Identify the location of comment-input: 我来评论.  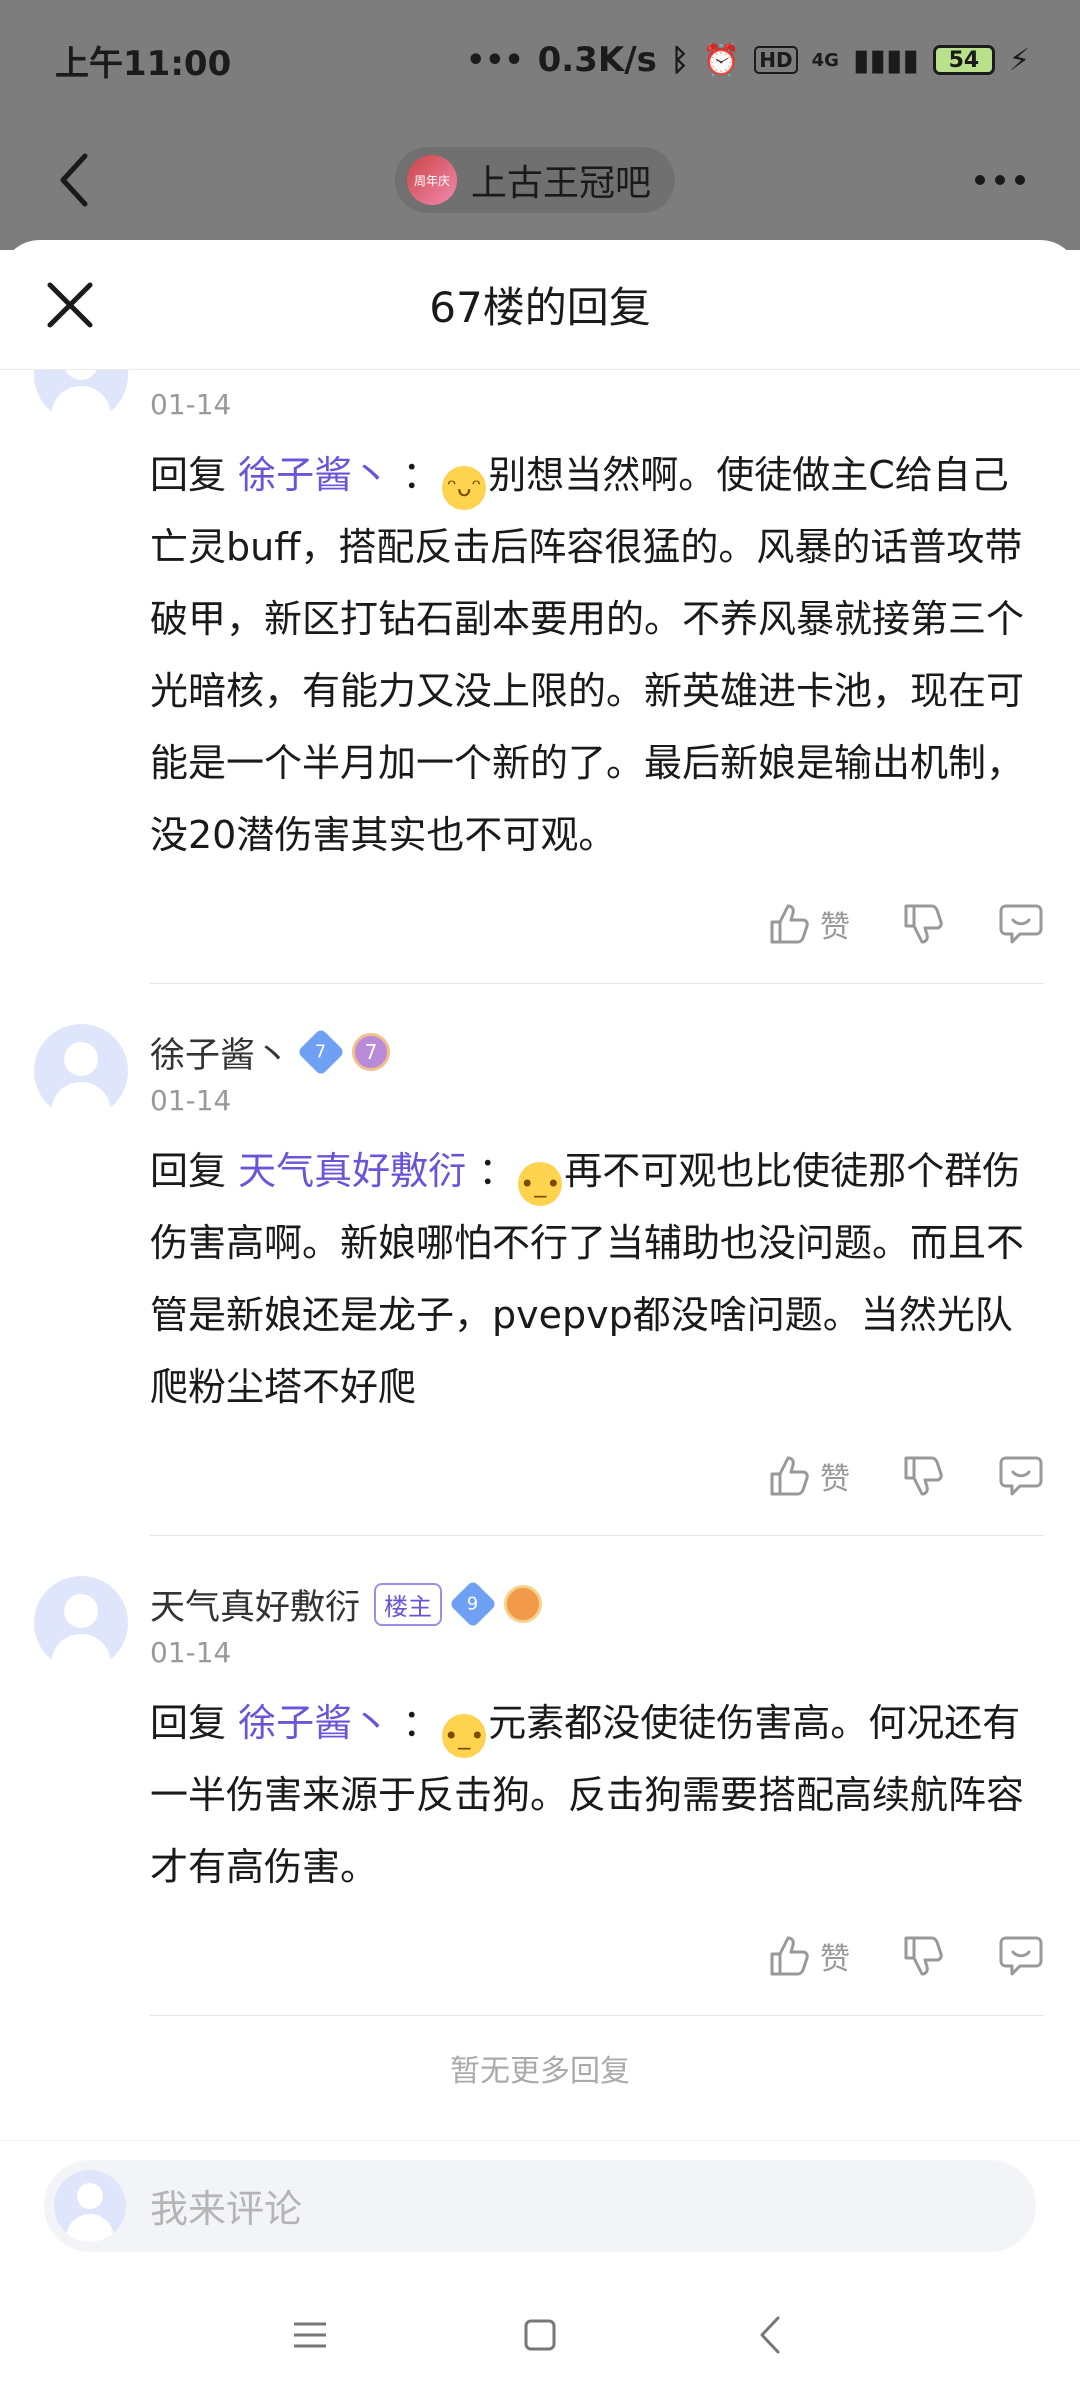
(540, 2205).